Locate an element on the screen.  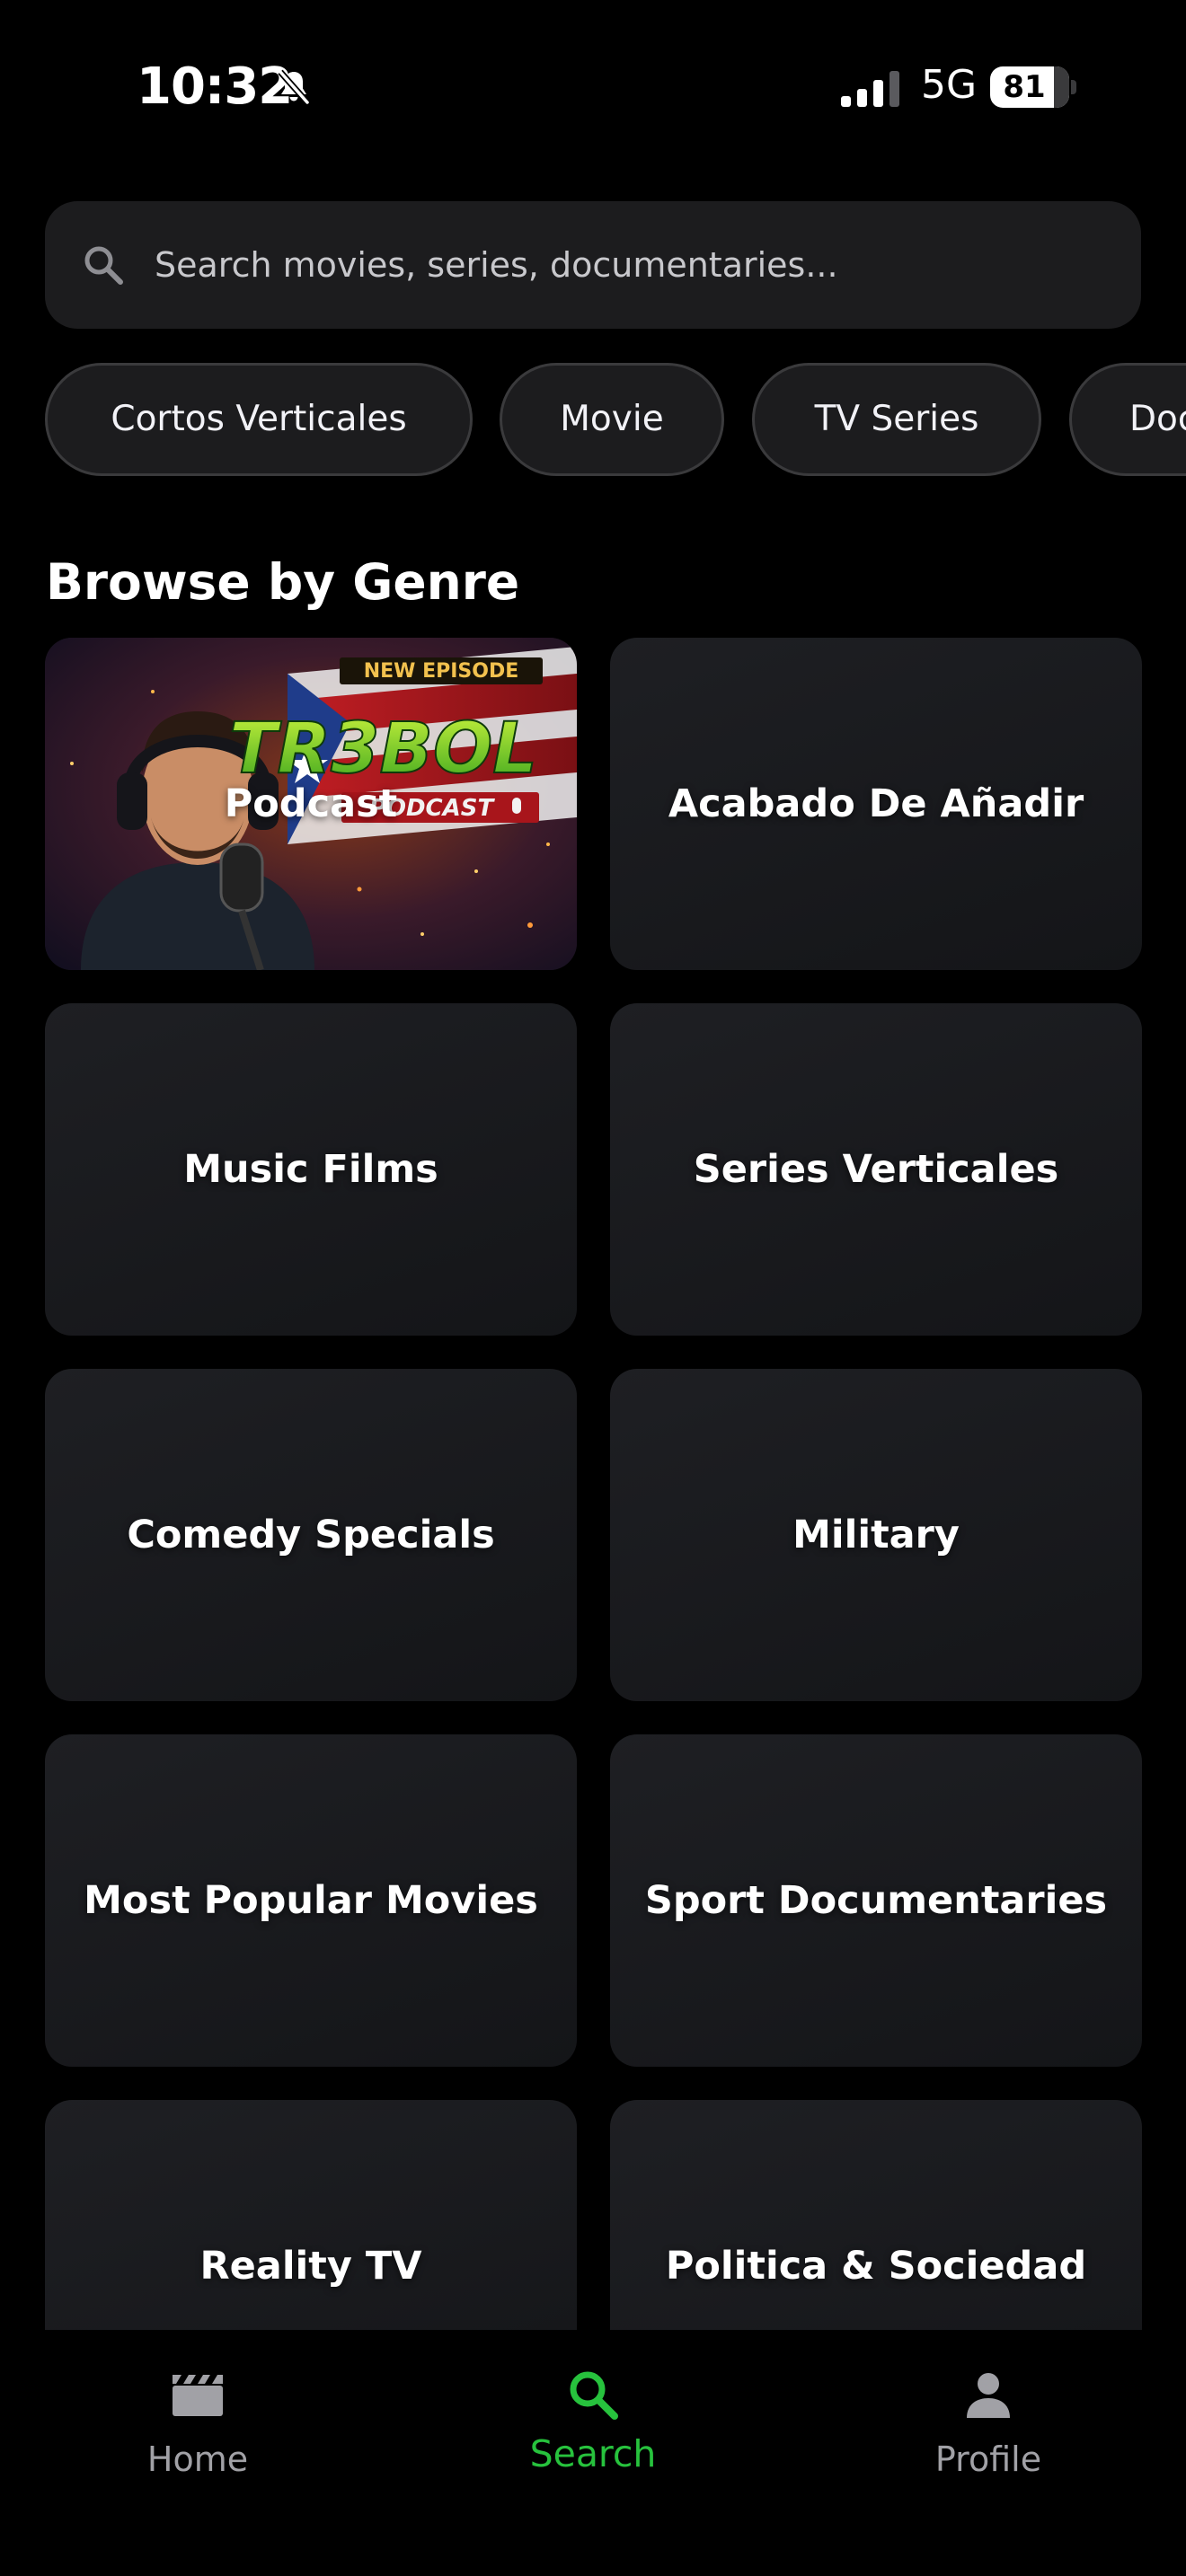
search-bar is located at coordinates (593, 265).